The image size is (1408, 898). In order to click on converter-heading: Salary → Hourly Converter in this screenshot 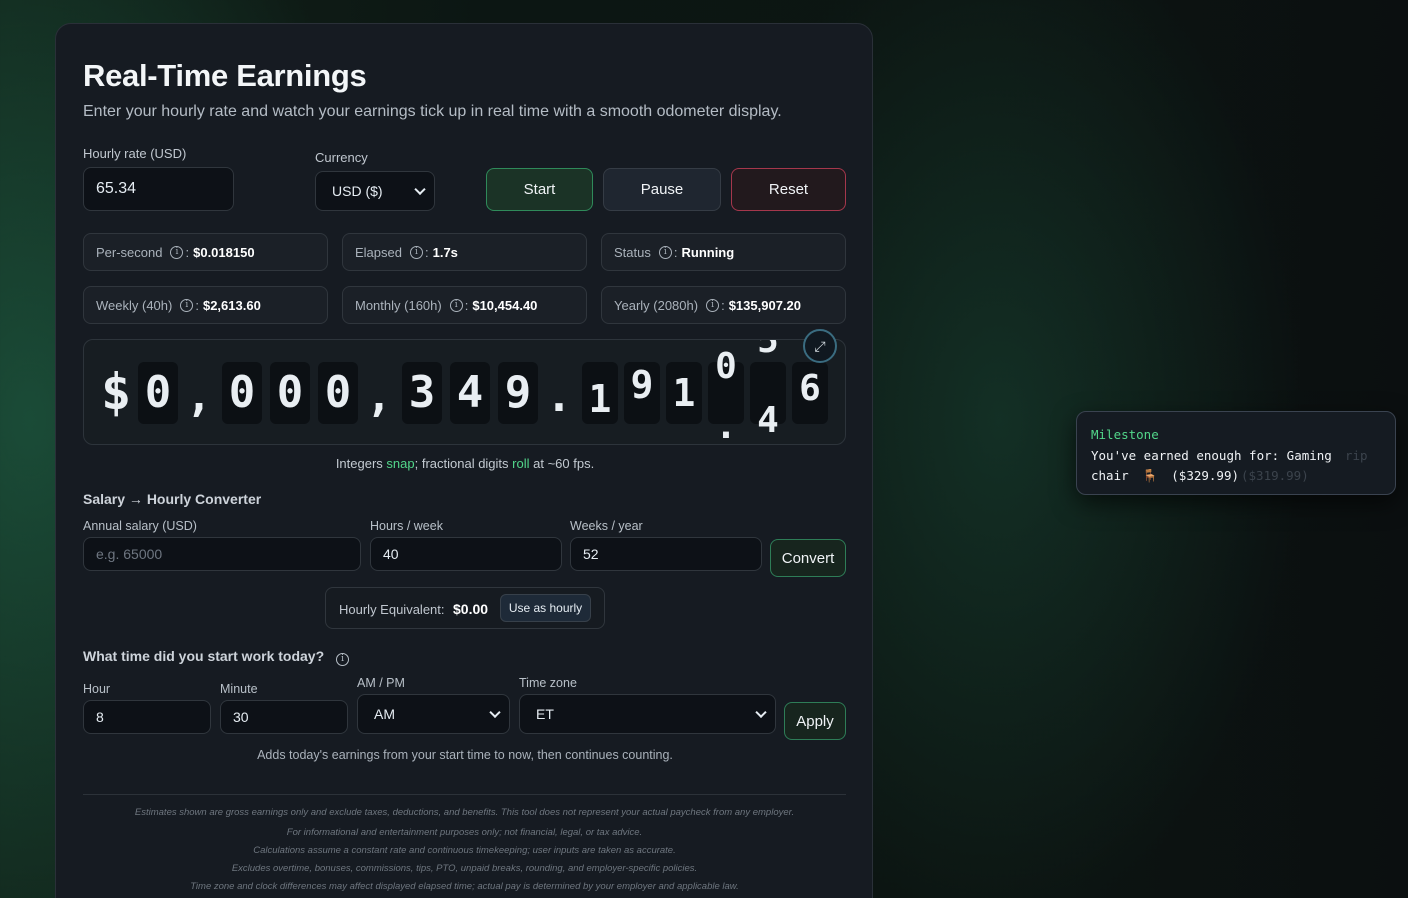, I will do `click(172, 499)`.